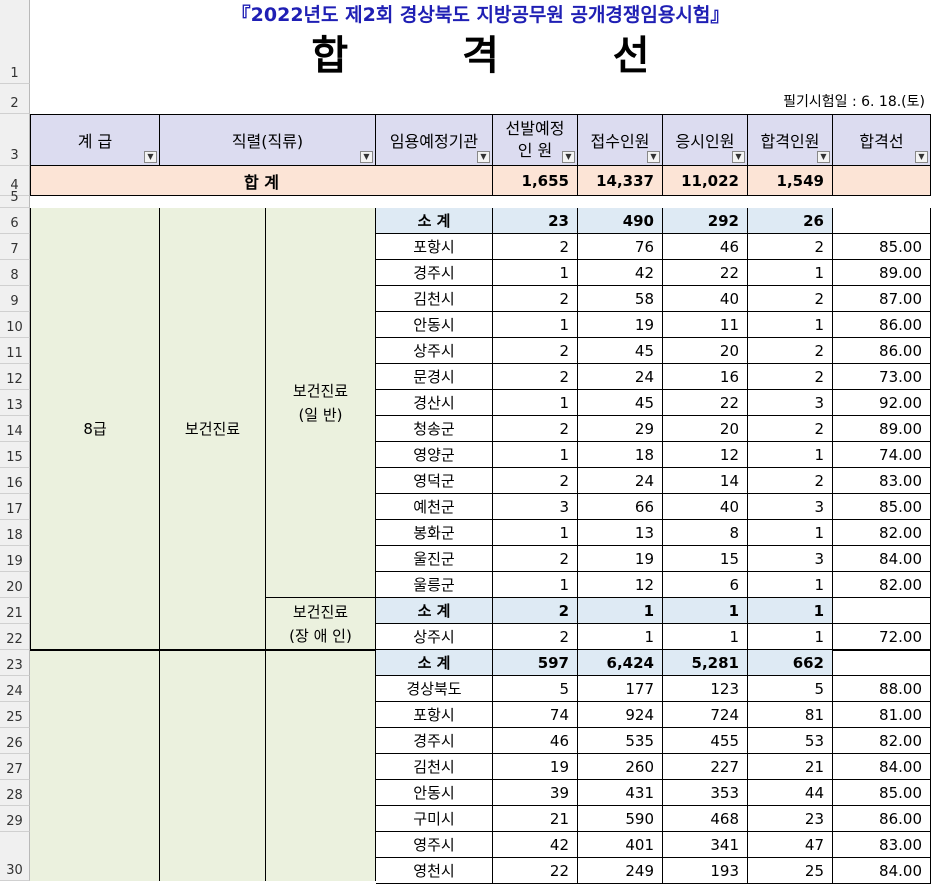 The image size is (931, 884). Describe the element at coordinates (882, 221) in the screenshot. I see `cutoff-cell` at that location.